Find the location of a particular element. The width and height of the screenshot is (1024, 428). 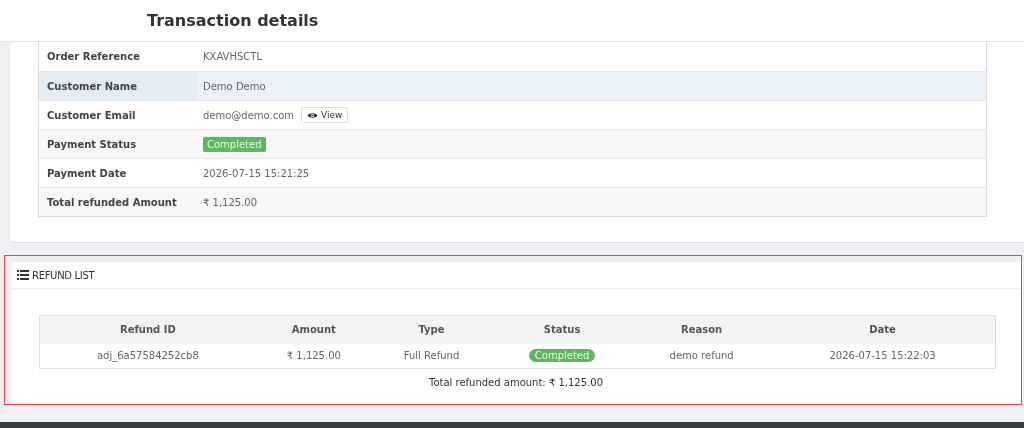

field-label: Customer Email is located at coordinates (91, 115).